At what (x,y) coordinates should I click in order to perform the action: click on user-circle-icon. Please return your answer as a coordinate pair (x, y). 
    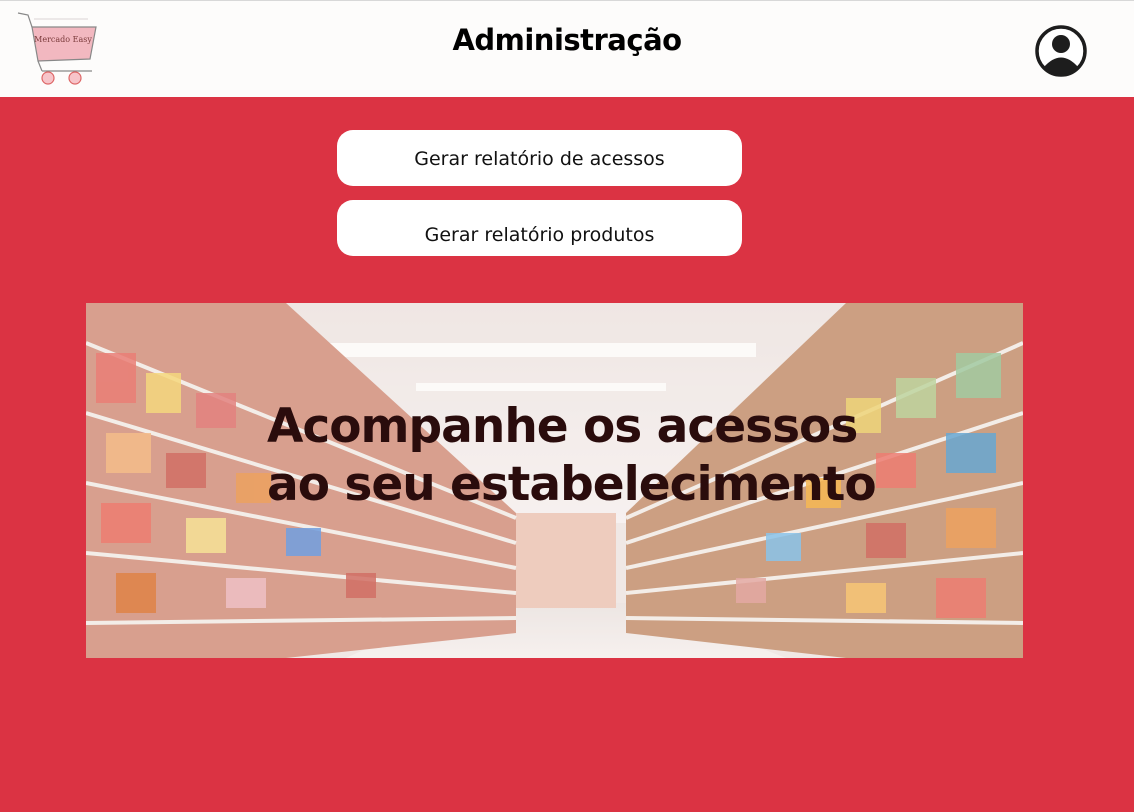
    Looking at the image, I should click on (1061, 51).